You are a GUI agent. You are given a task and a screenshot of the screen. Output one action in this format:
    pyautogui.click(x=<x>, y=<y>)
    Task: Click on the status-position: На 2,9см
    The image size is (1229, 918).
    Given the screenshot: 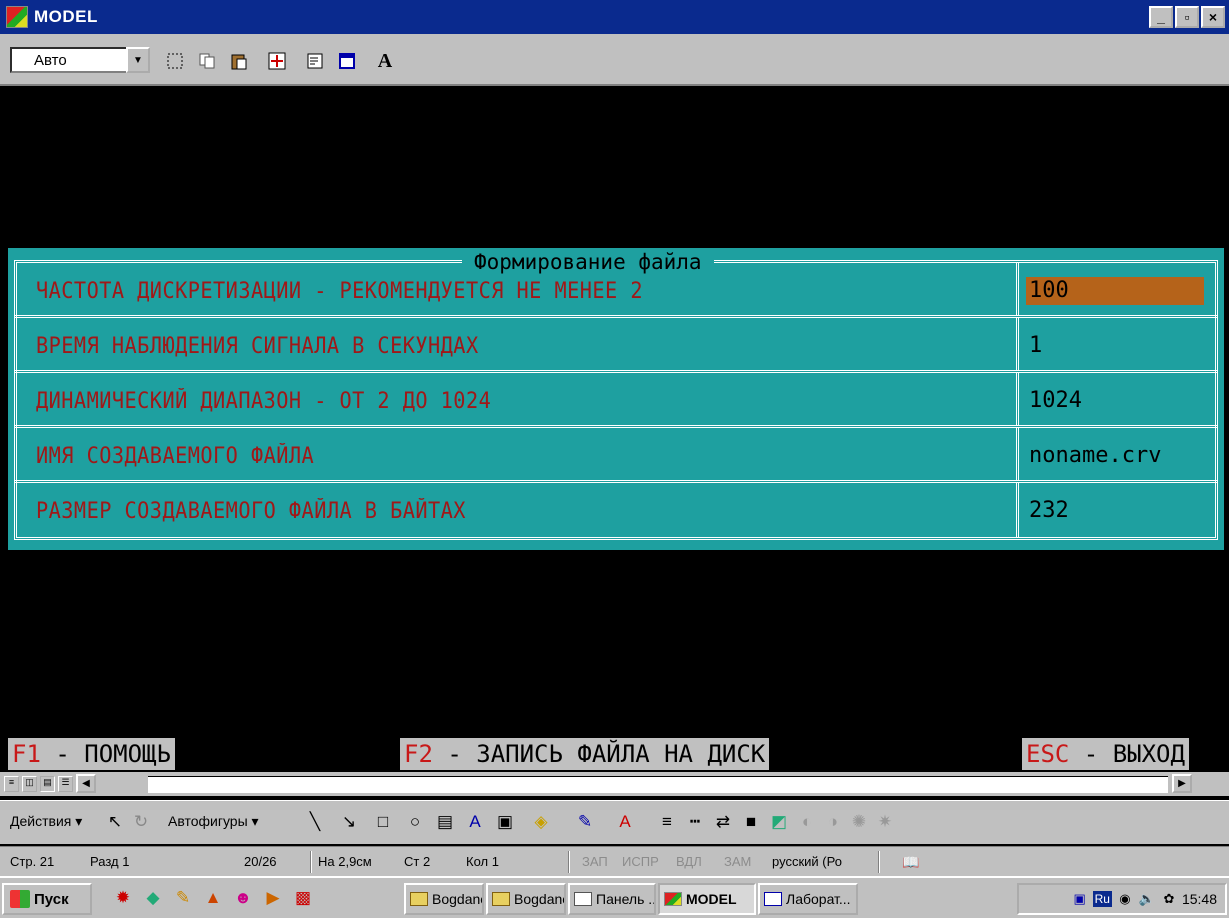 What is the action you would take?
    pyautogui.click(x=345, y=861)
    